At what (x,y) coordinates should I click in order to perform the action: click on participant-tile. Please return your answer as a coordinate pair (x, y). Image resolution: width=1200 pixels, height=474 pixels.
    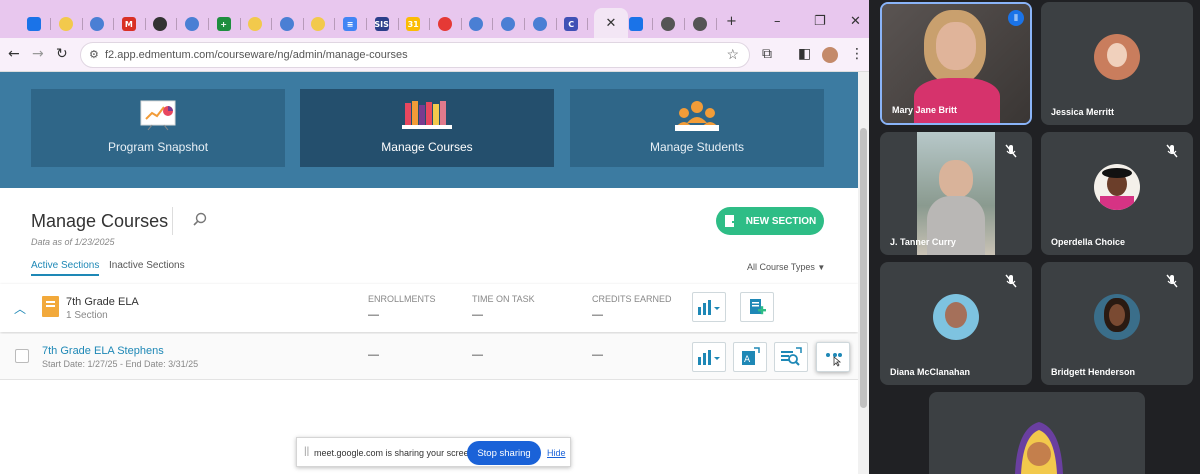
    Looking at the image, I should click on (1037, 433).